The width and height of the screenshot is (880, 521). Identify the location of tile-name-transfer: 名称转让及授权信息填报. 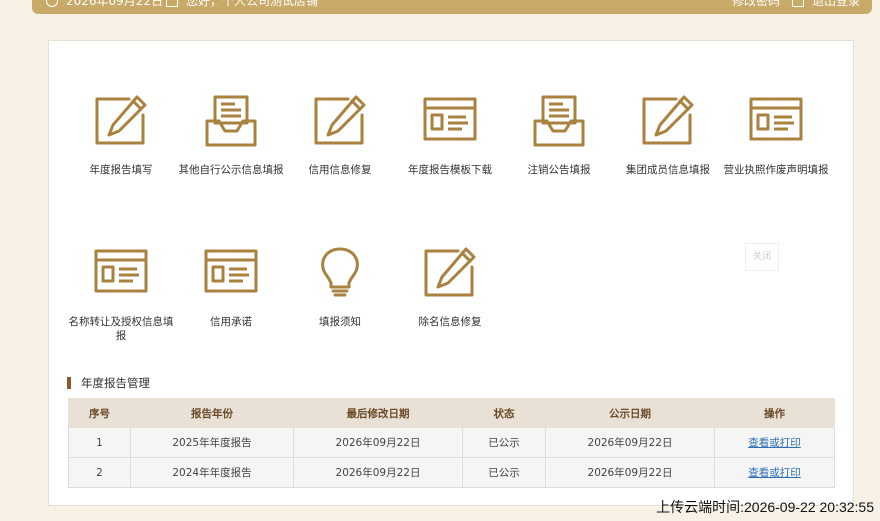
(121, 294).